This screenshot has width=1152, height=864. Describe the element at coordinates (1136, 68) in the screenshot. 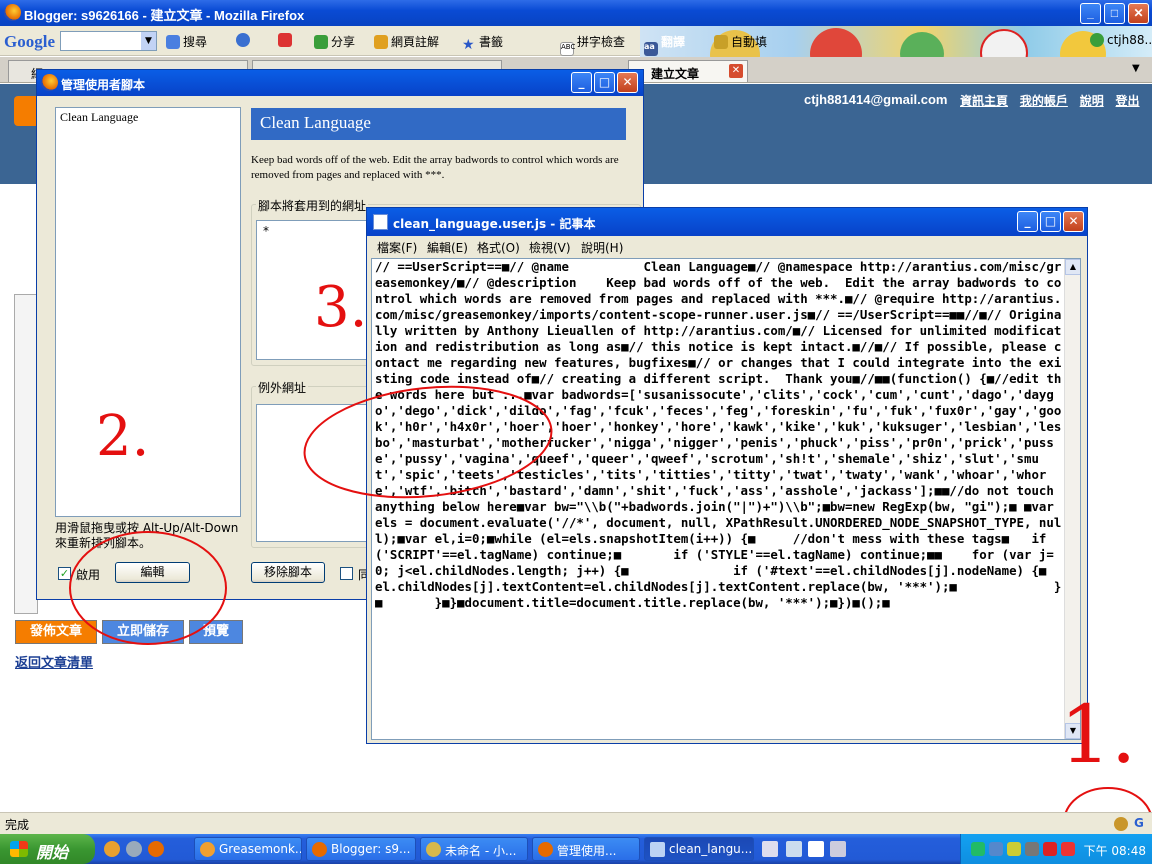

I see `tab-list-icon: ▼` at that location.